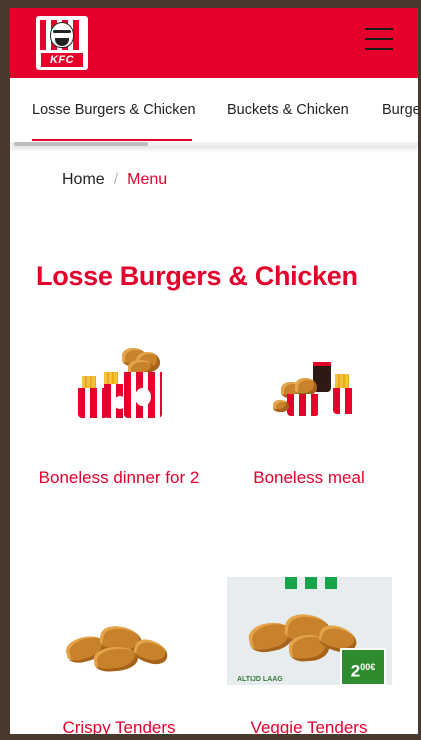  Describe the element at coordinates (400, 110) in the screenshot. I see `tab-burgers: Burge` at that location.